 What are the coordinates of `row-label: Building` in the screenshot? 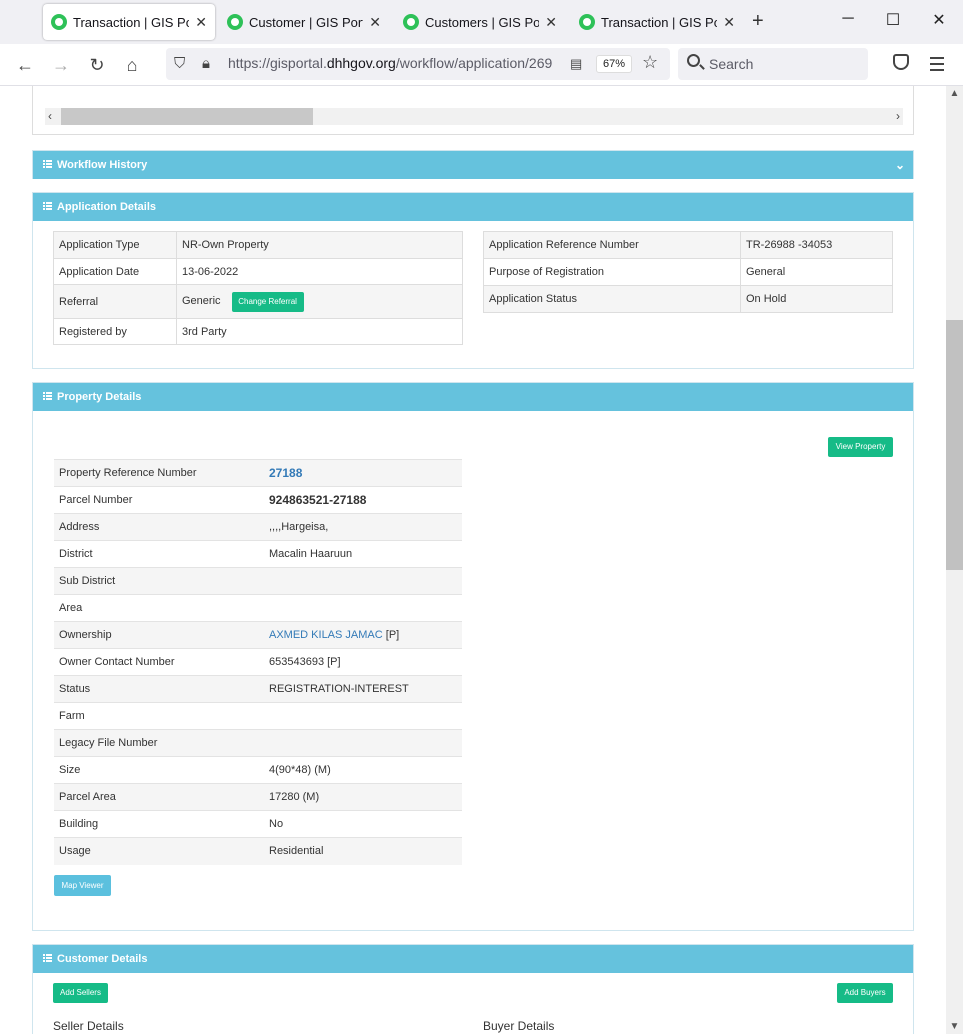 It's located at (159, 824).